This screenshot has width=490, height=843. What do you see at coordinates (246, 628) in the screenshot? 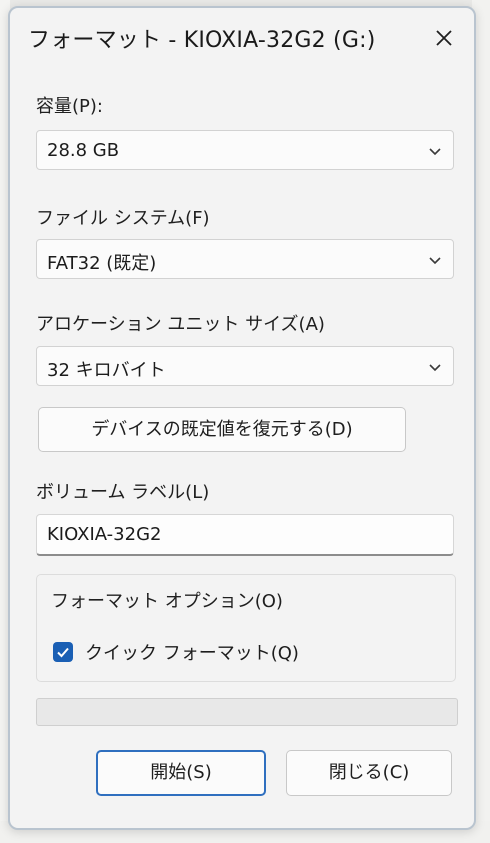
I see `format-options-group: フォーマット オプション(O) クイック フォーマット(Q)` at bounding box center [246, 628].